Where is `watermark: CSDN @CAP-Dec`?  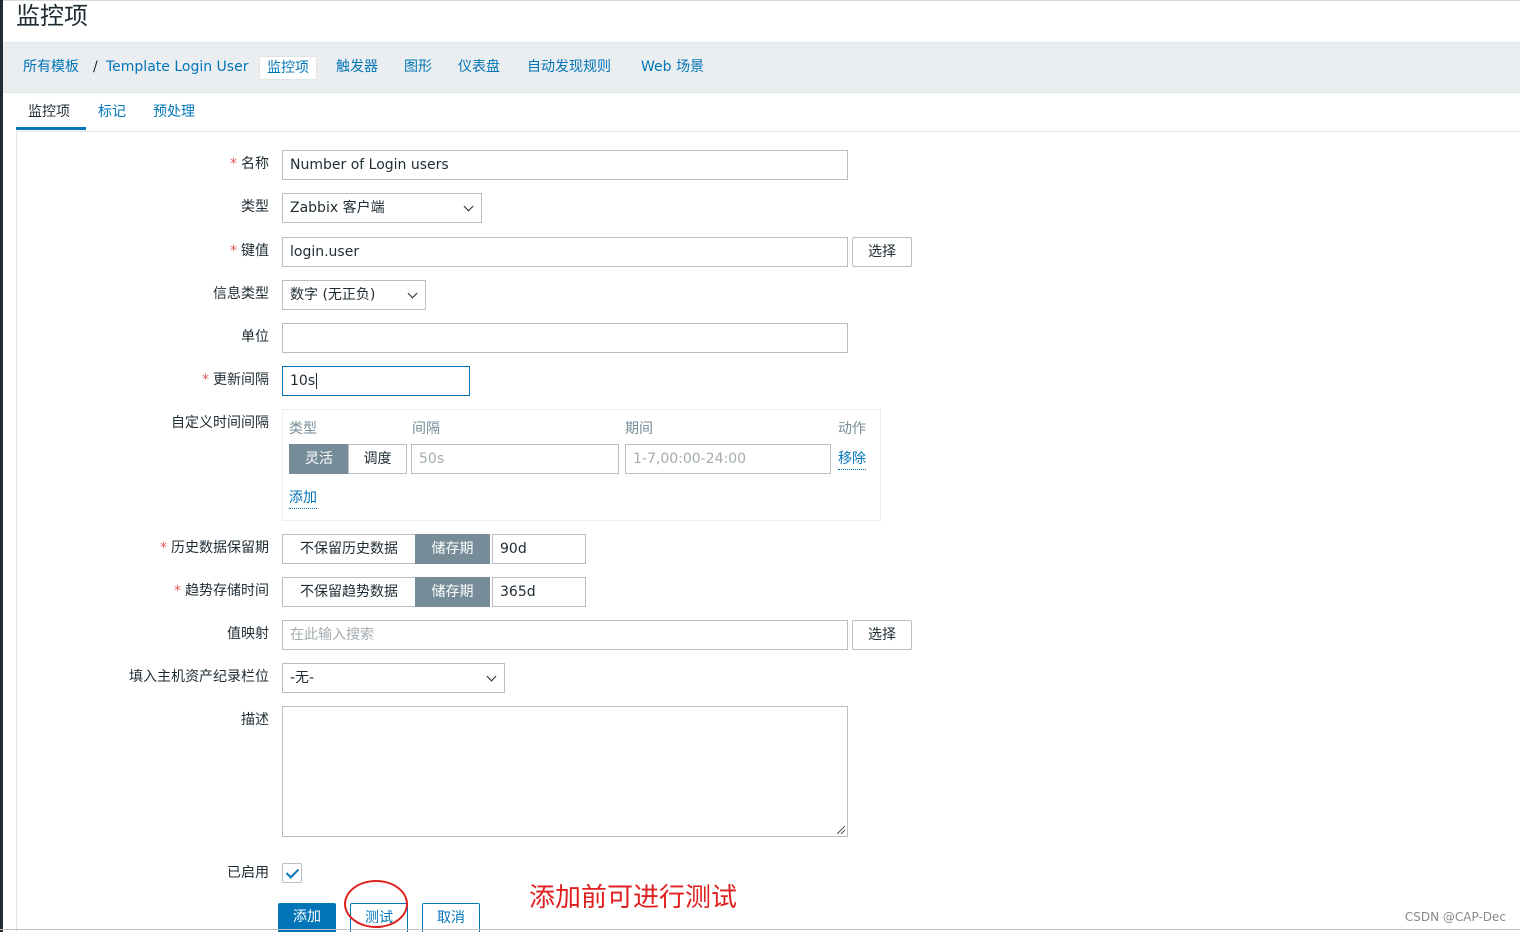 watermark: CSDN @CAP-Dec is located at coordinates (1455, 917).